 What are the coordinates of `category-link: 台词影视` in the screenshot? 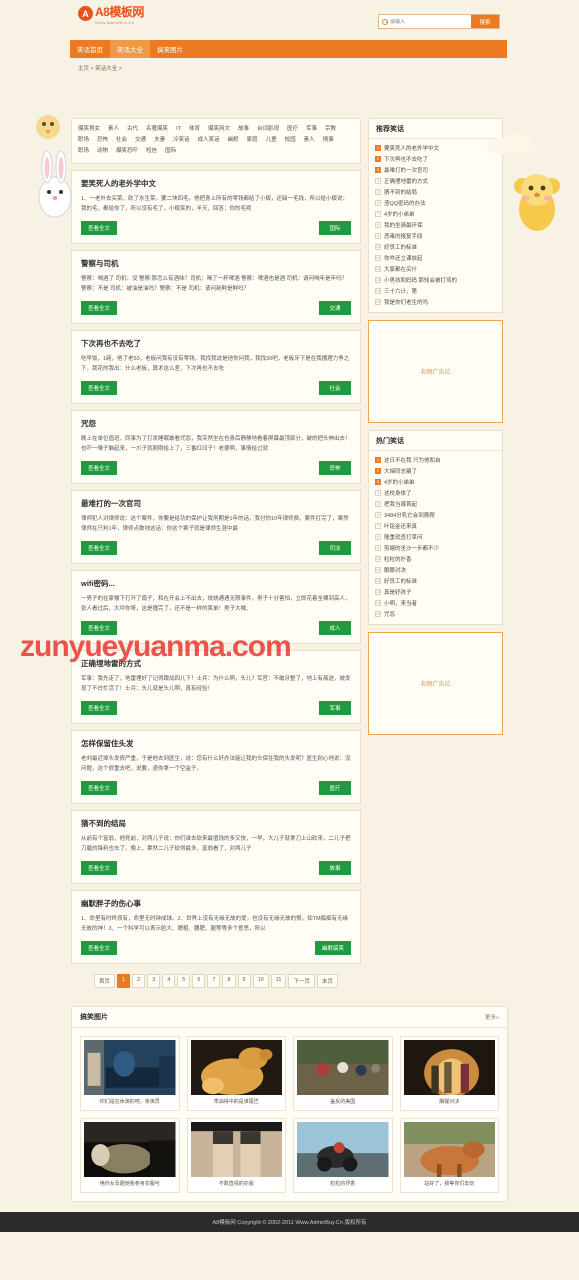 It's located at (268, 129).